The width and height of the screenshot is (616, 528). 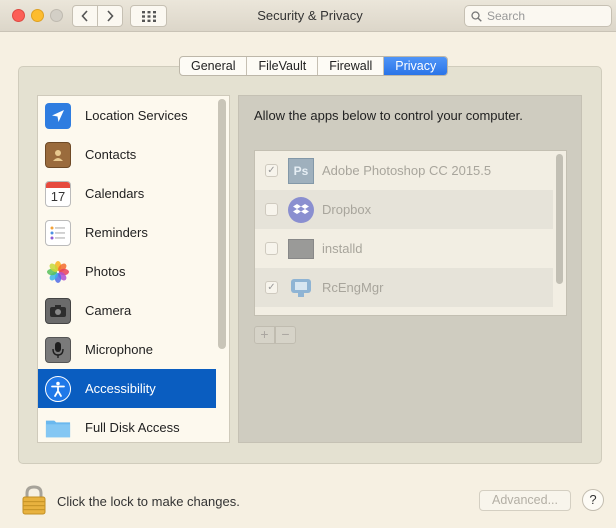 What do you see at coordinates (404, 311) in the screenshot?
I see `app-row-partial` at bounding box center [404, 311].